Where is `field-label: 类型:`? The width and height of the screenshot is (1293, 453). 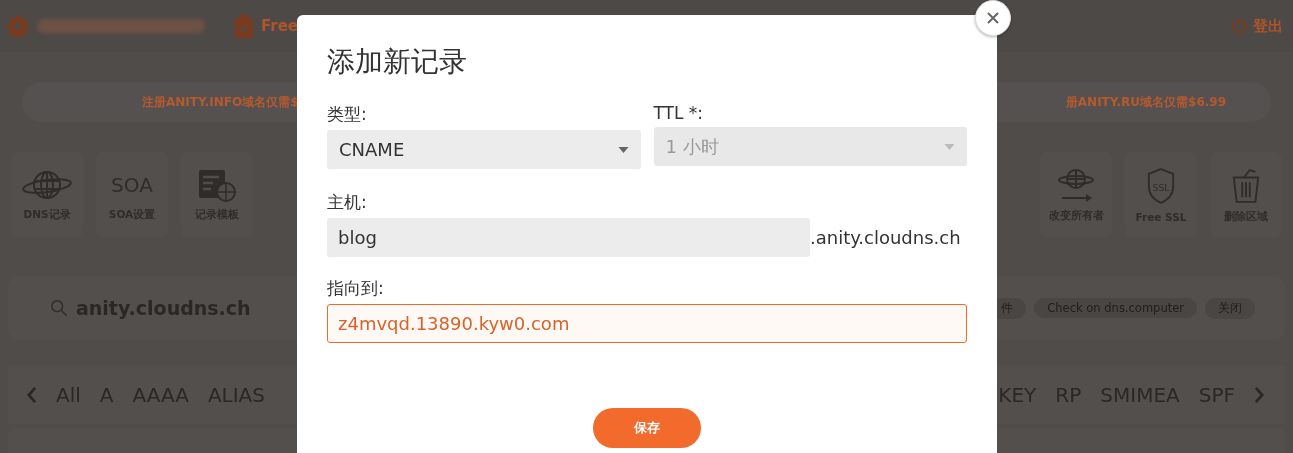 field-label: 类型: is located at coordinates (347, 114).